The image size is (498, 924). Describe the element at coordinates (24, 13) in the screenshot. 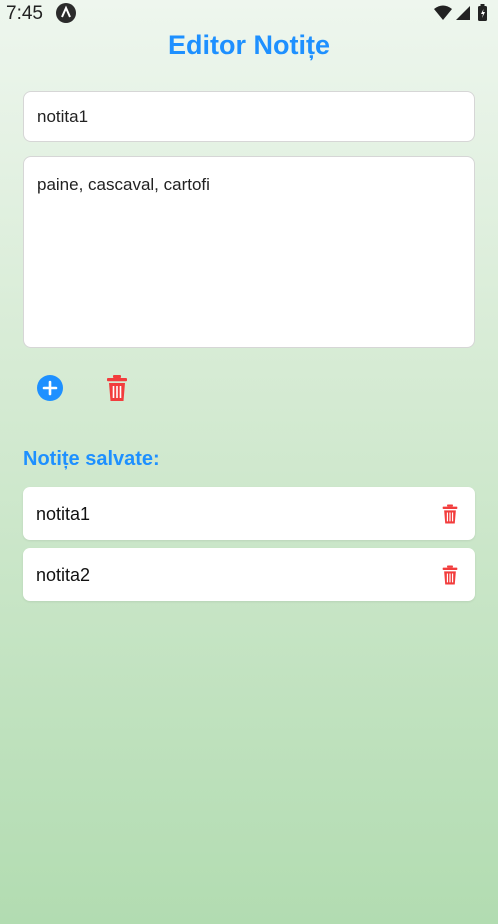

I see `status-time: 7:45` at that location.